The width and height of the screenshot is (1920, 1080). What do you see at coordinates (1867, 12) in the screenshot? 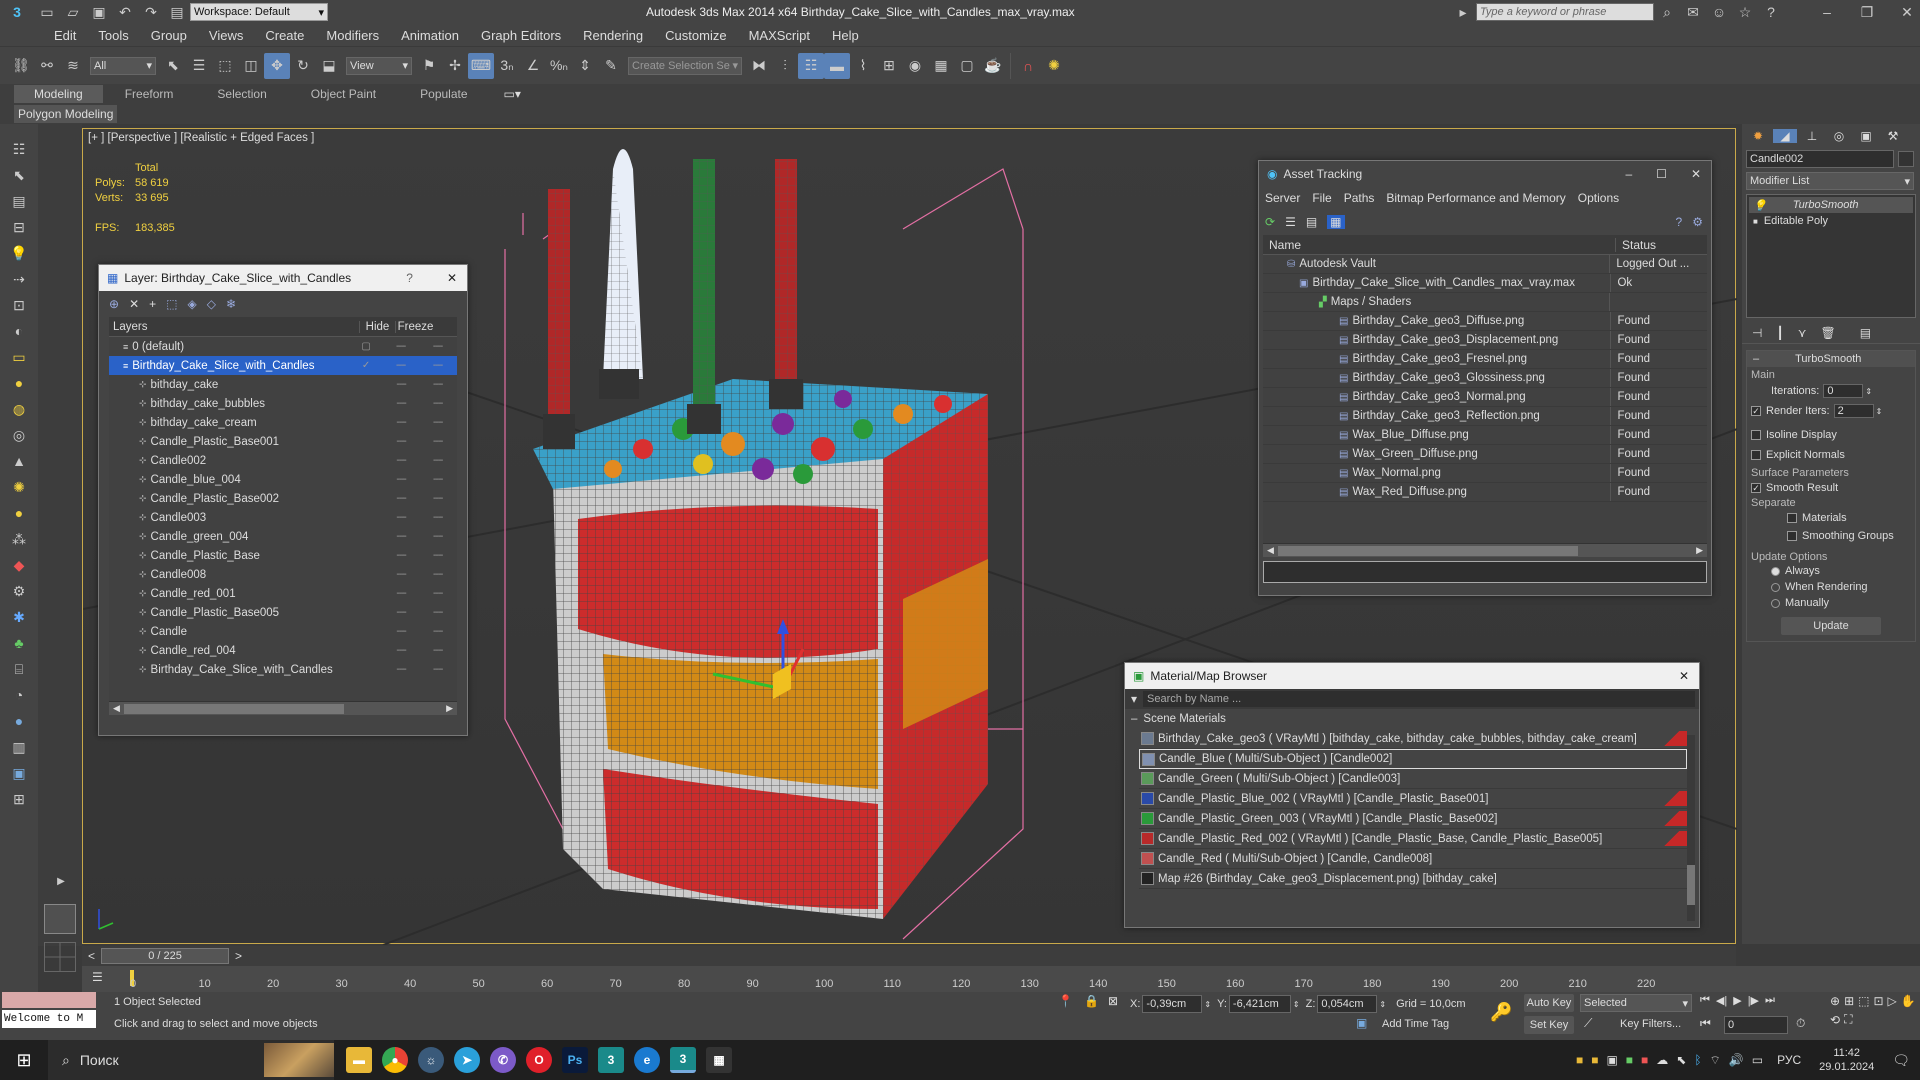
I see `restore-icon: ❐` at bounding box center [1867, 12].